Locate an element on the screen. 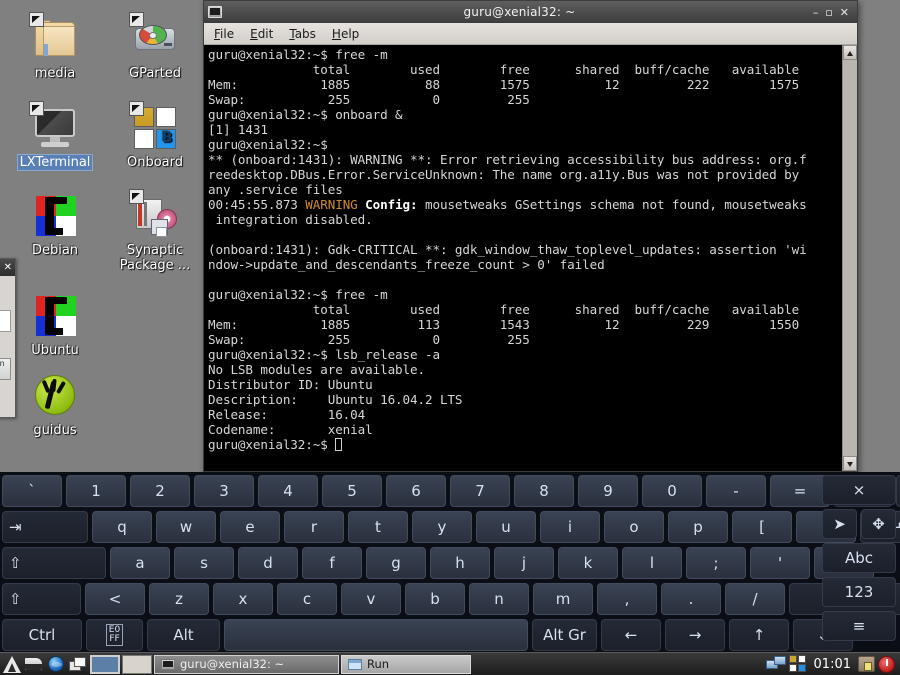 This screenshot has width=900, height=675. power-icon is located at coordinates (886, 664).